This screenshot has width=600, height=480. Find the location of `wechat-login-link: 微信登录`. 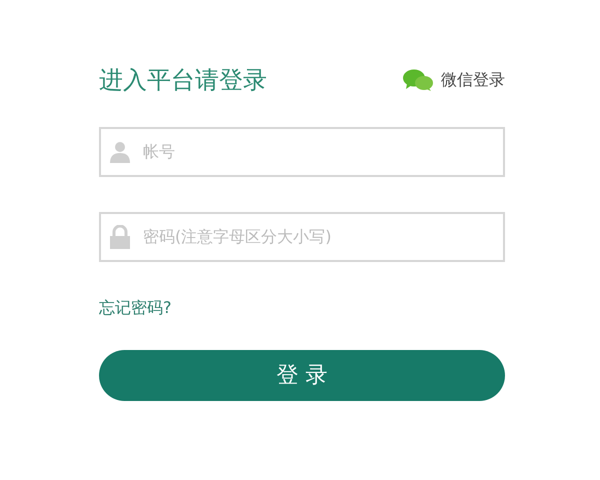

wechat-login-link: 微信登录 is located at coordinates (454, 80).